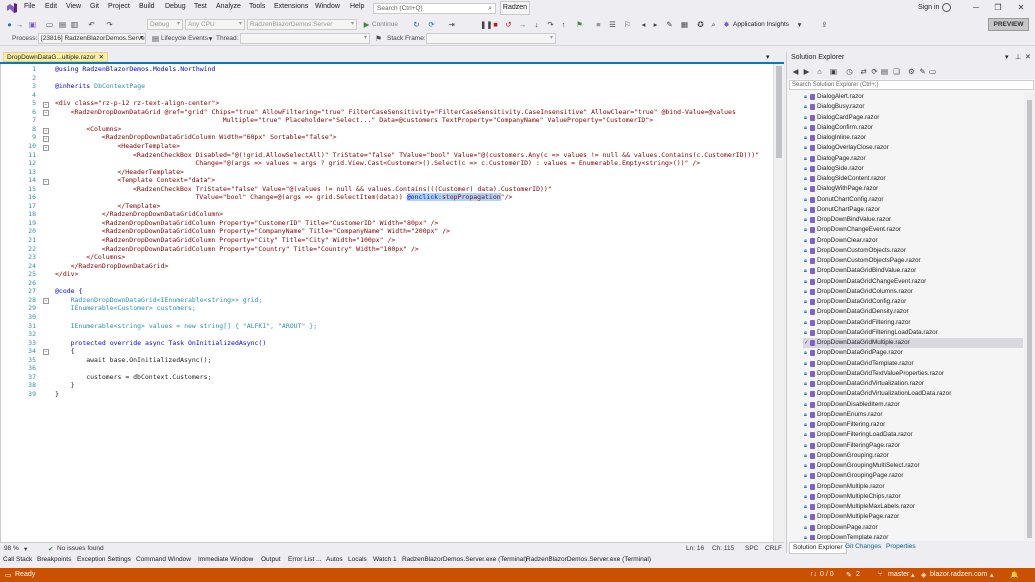  What do you see at coordinates (824, 24) in the screenshot?
I see `live-share-icon: ⇪` at bounding box center [824, 24].